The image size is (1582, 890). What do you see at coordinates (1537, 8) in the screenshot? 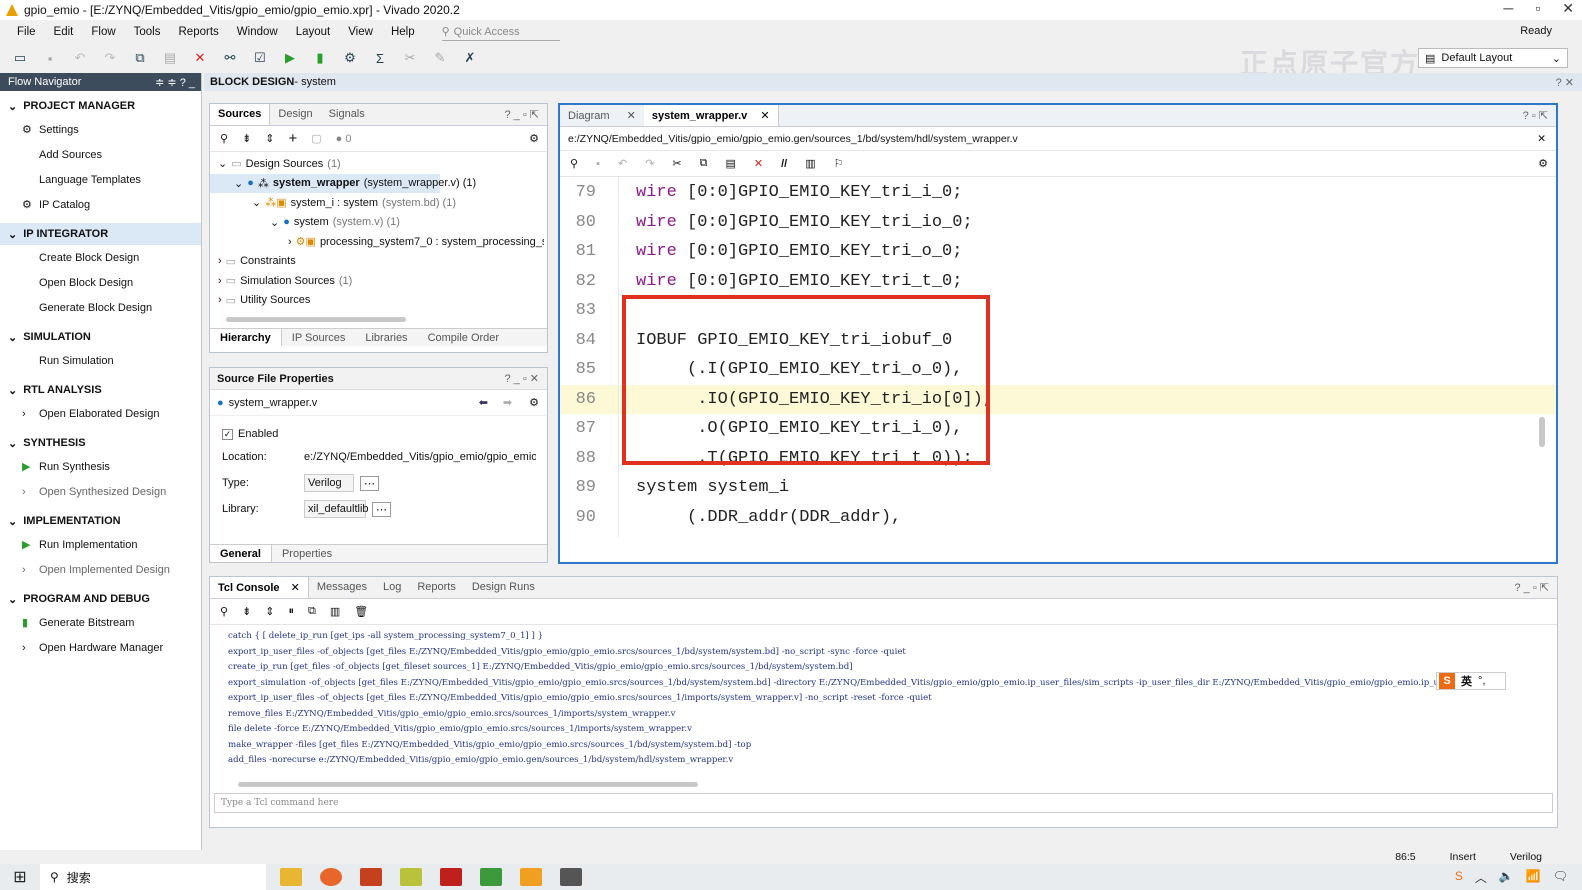
I see `maximize-button: ▫` at bounding box center [1537, 8].